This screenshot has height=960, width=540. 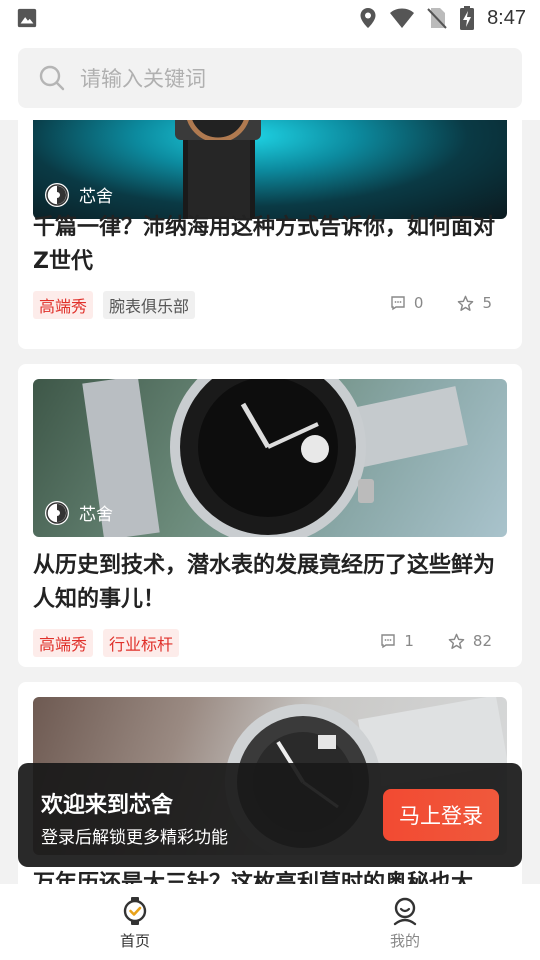 I want to click on article-stats: 1 82, so click(x=436, y=641).